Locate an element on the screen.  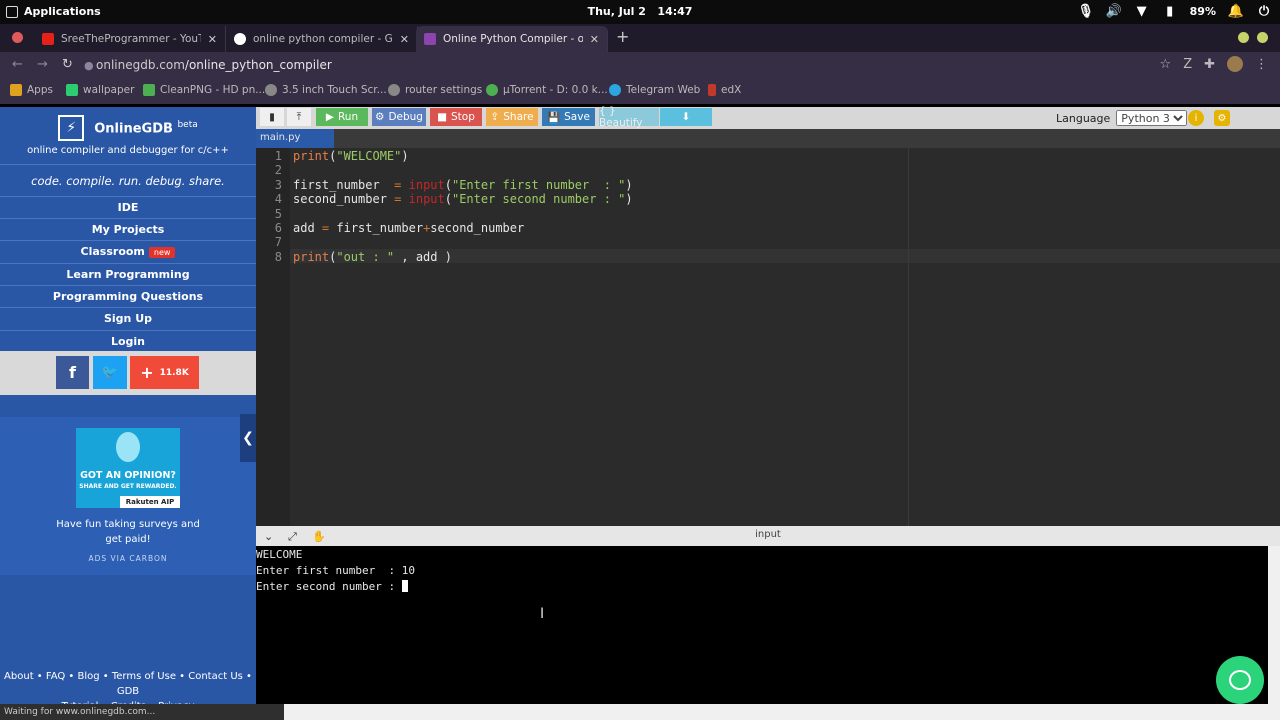
tab-title: Online Python Compiler - online editor is located at coordinates (513, 39).